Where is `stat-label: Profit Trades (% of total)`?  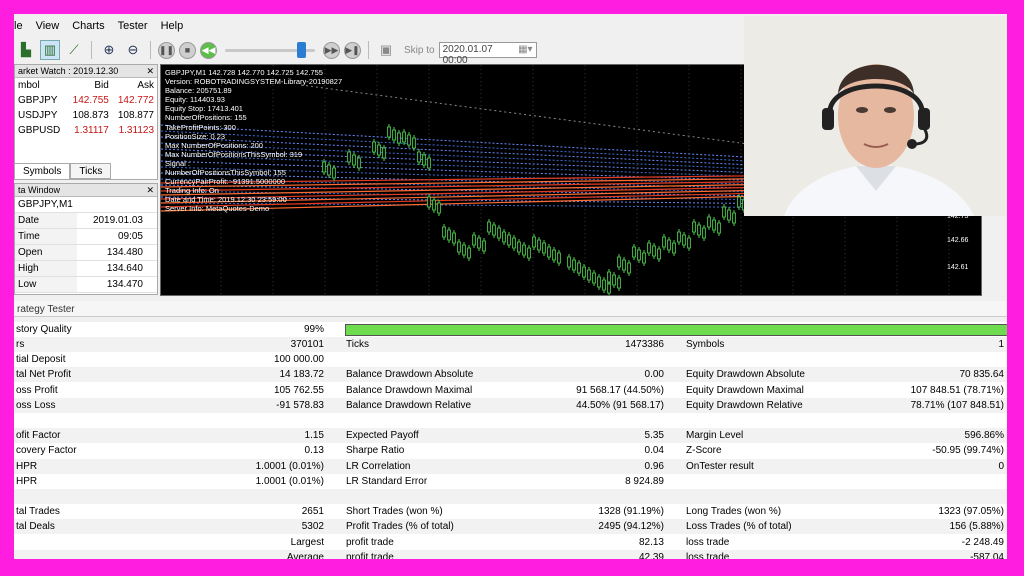 stat-label: Profit Trades (% of total) is located at coordinates (400, 527).